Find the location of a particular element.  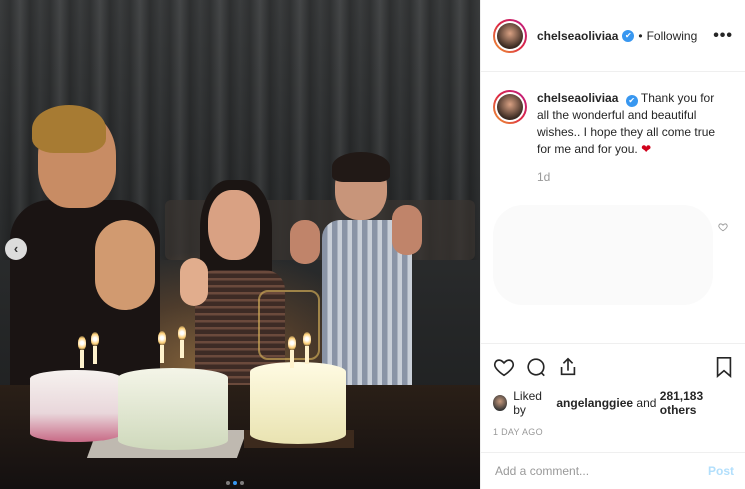

share-icon is located at coordinates (568, 367).